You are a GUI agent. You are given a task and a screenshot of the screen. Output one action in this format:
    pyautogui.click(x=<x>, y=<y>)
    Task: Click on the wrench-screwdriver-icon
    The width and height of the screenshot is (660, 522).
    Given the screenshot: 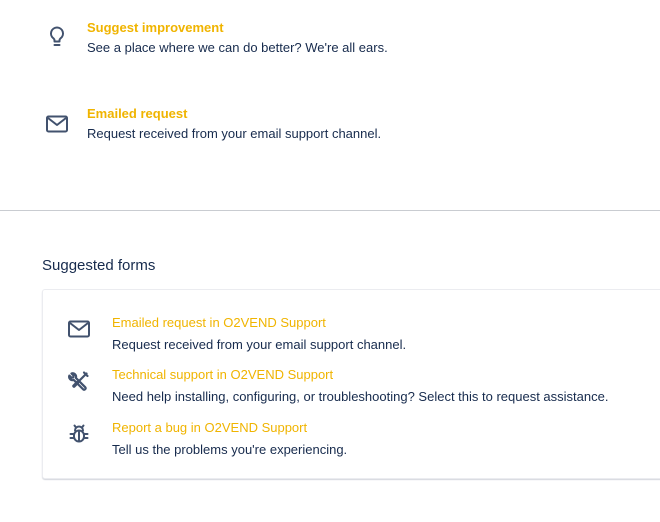 What is the action you would take?
    pyautogui.click(x=79, y=381)
    